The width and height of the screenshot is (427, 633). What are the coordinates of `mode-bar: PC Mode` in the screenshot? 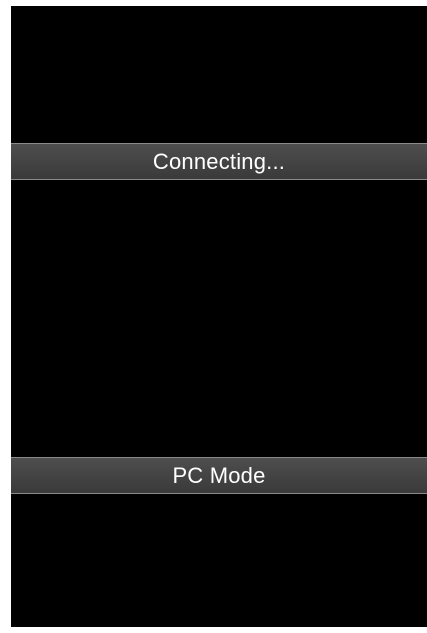 It's located at (219, 475).